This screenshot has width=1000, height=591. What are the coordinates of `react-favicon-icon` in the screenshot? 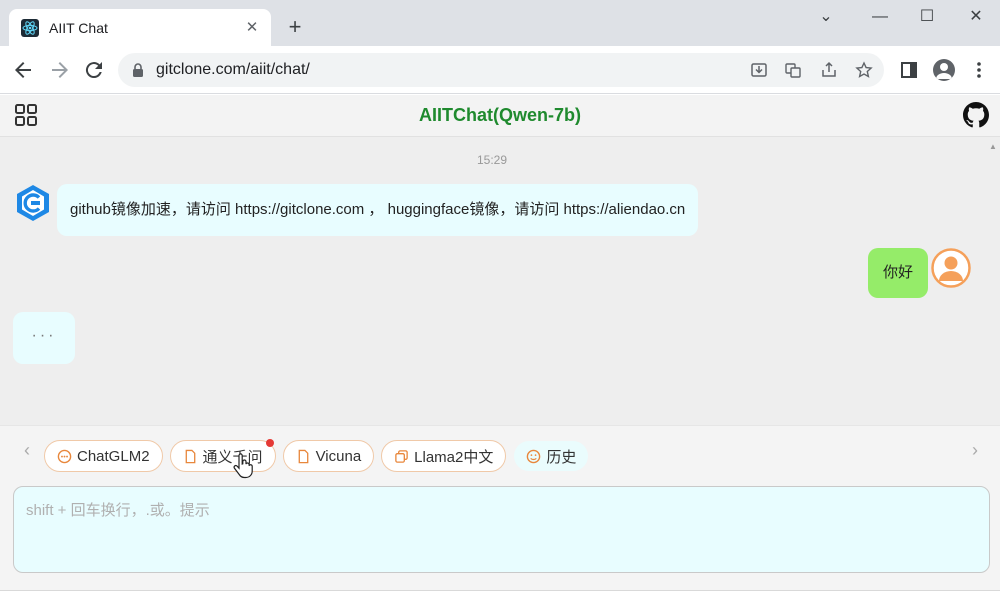 It's located at (30, 27).